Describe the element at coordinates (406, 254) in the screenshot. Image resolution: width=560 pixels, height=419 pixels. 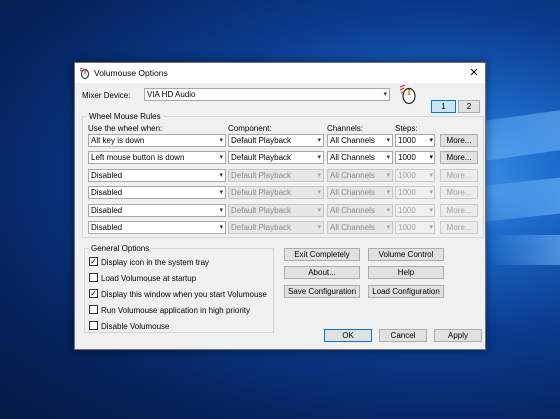
I see `volume-control-button: Volume Control` at that location.